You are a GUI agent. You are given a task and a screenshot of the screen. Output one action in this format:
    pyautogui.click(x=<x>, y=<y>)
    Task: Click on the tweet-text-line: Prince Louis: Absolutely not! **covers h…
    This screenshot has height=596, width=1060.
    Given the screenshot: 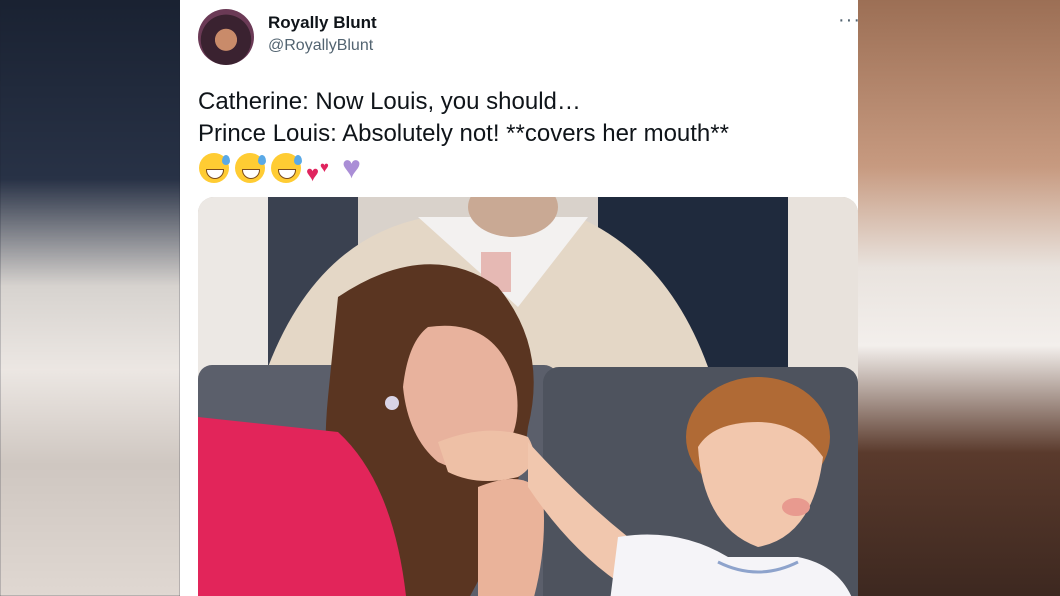 What is the action you would take?
    pyautogui.click(x=463, y=133)
    